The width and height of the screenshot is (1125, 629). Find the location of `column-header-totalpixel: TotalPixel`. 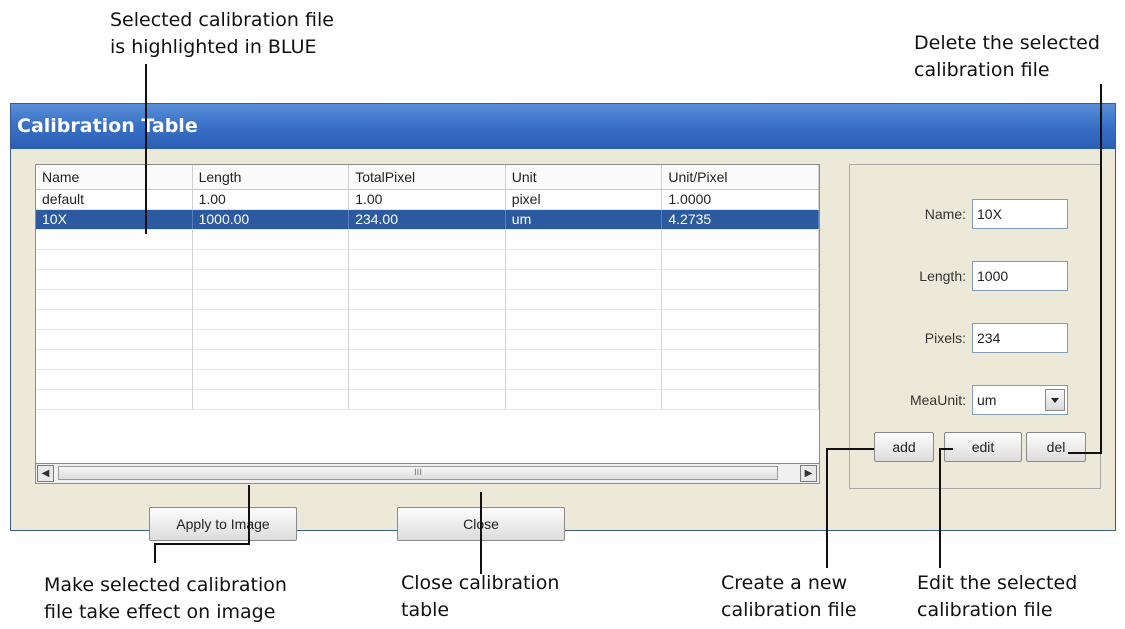

column-header-totalpixel: TotalPixel is located at coordinates (427, 177).